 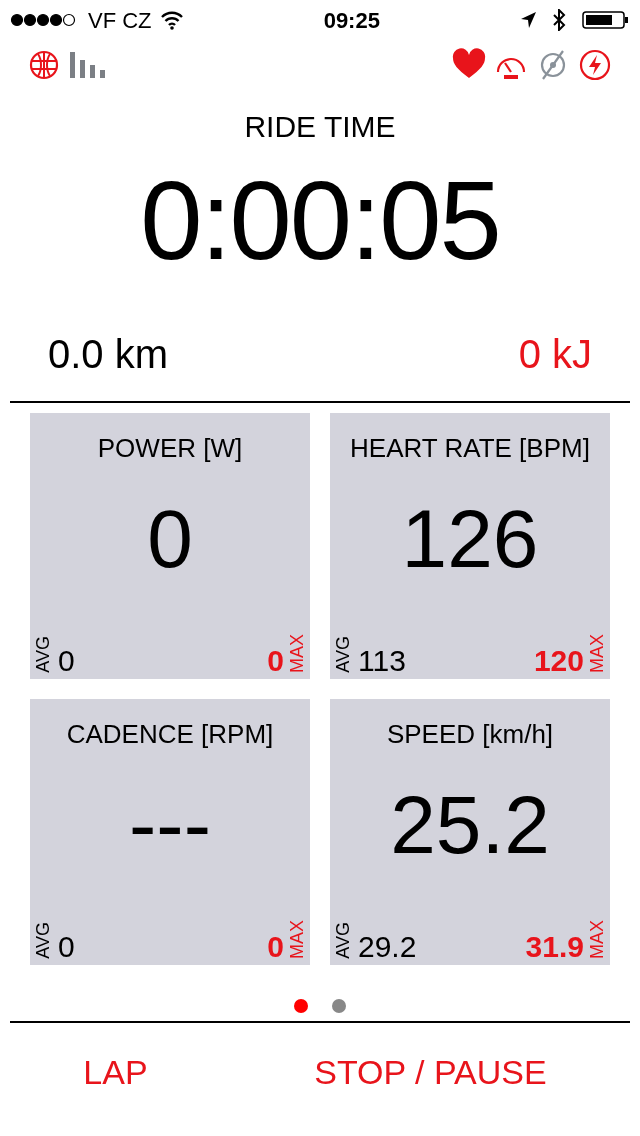 What do you see at coordinates (606, 20) in the screenshot?
I see `battery-icon` at bounding box center [606, 20].